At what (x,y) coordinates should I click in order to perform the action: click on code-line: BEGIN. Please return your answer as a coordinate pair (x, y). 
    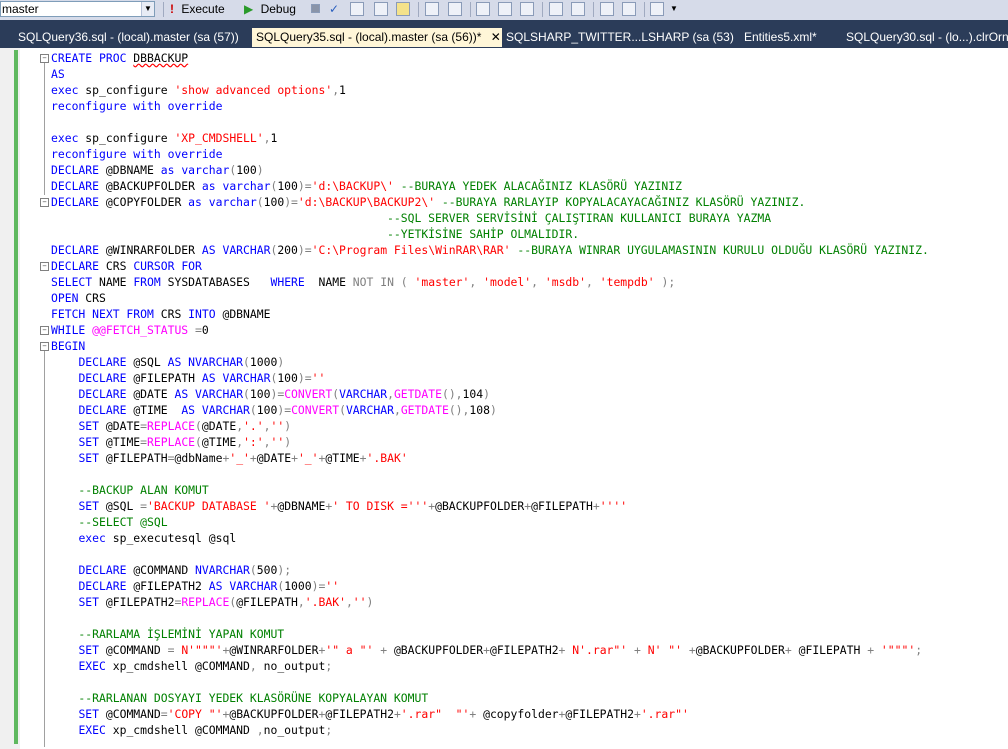
    Looking at the image, I should click on (528, 346).